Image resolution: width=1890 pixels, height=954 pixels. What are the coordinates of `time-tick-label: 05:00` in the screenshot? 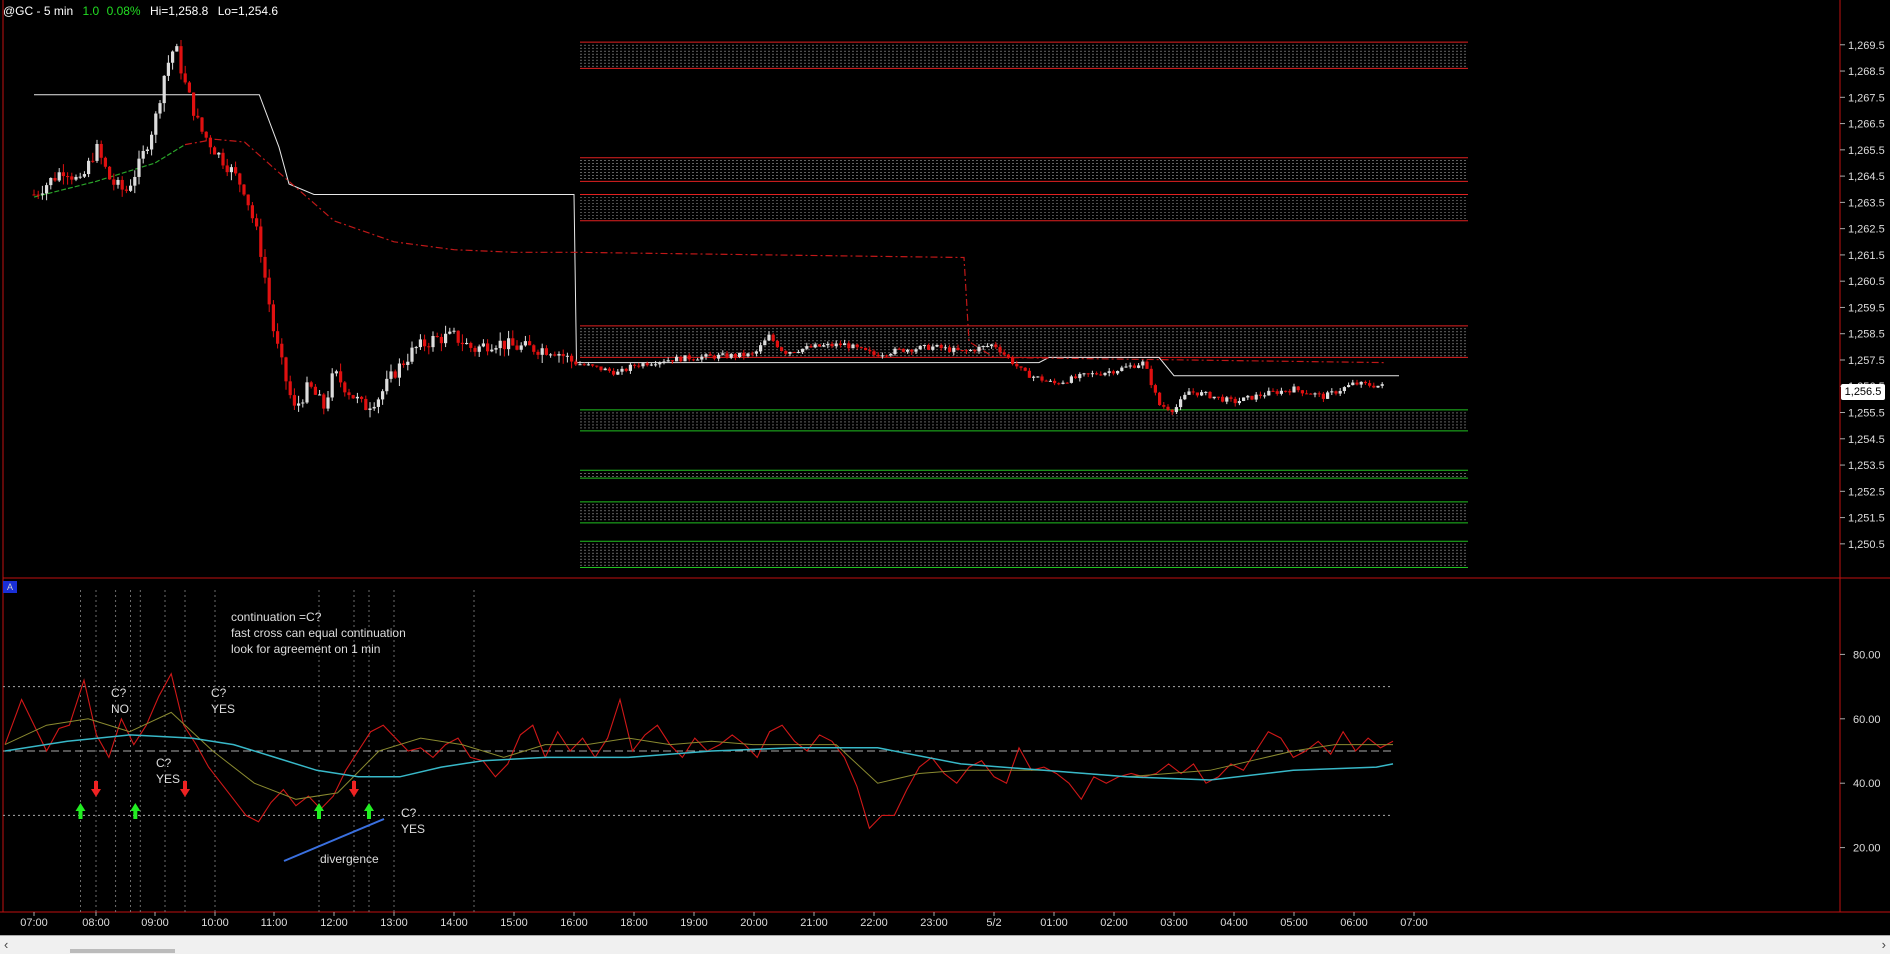 It's located at (1294, 923).